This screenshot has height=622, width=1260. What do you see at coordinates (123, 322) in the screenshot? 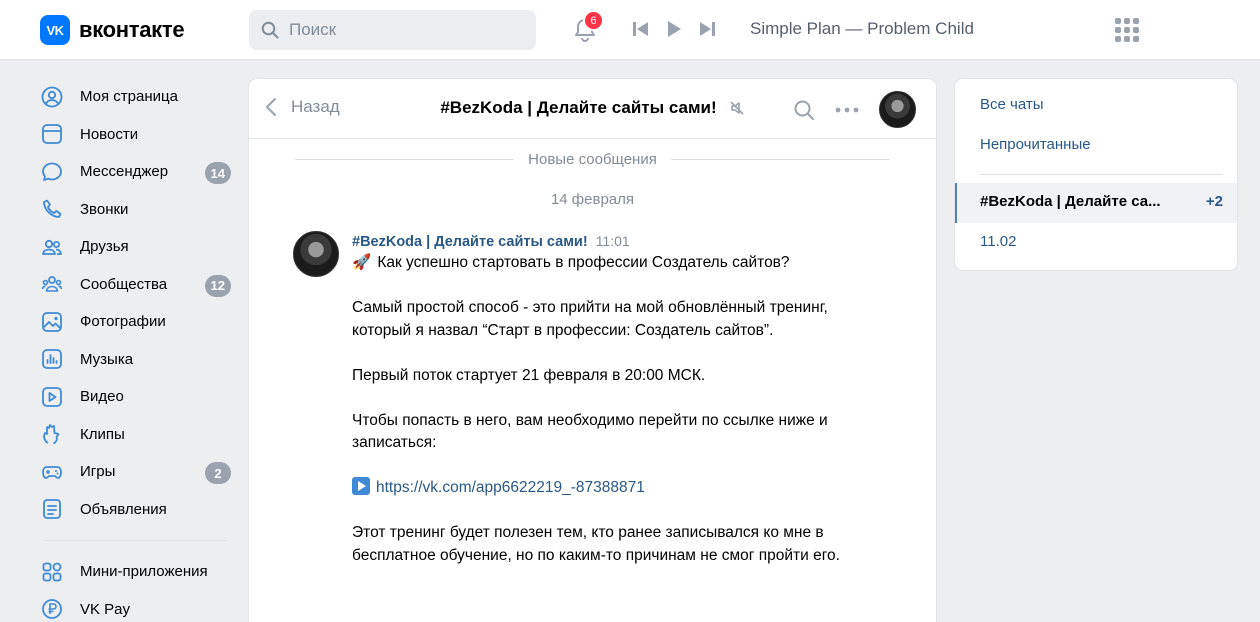
I see `sidebar-item-label: Фотографии` at bounding box center [123, 322].